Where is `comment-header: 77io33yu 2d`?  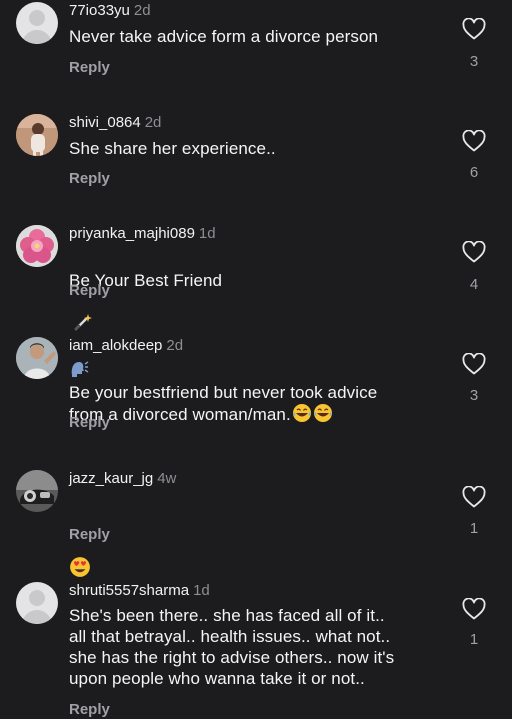 comment-header: 77io33yu 2d is located at coordinates (110, 11).